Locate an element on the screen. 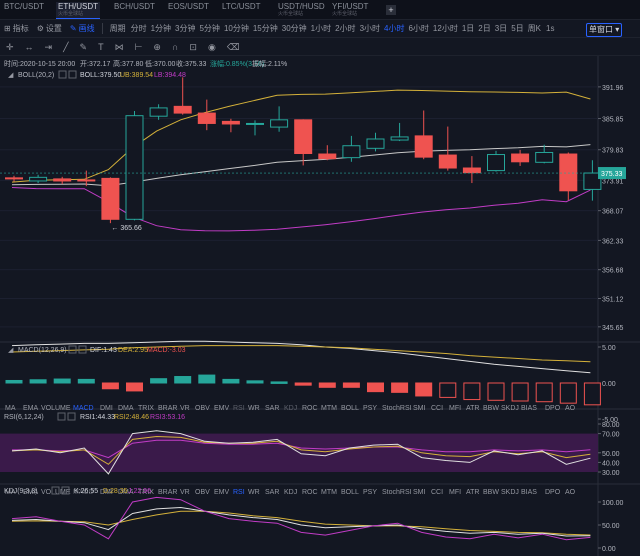  text-icon: T is located at coordinates (101, 47).